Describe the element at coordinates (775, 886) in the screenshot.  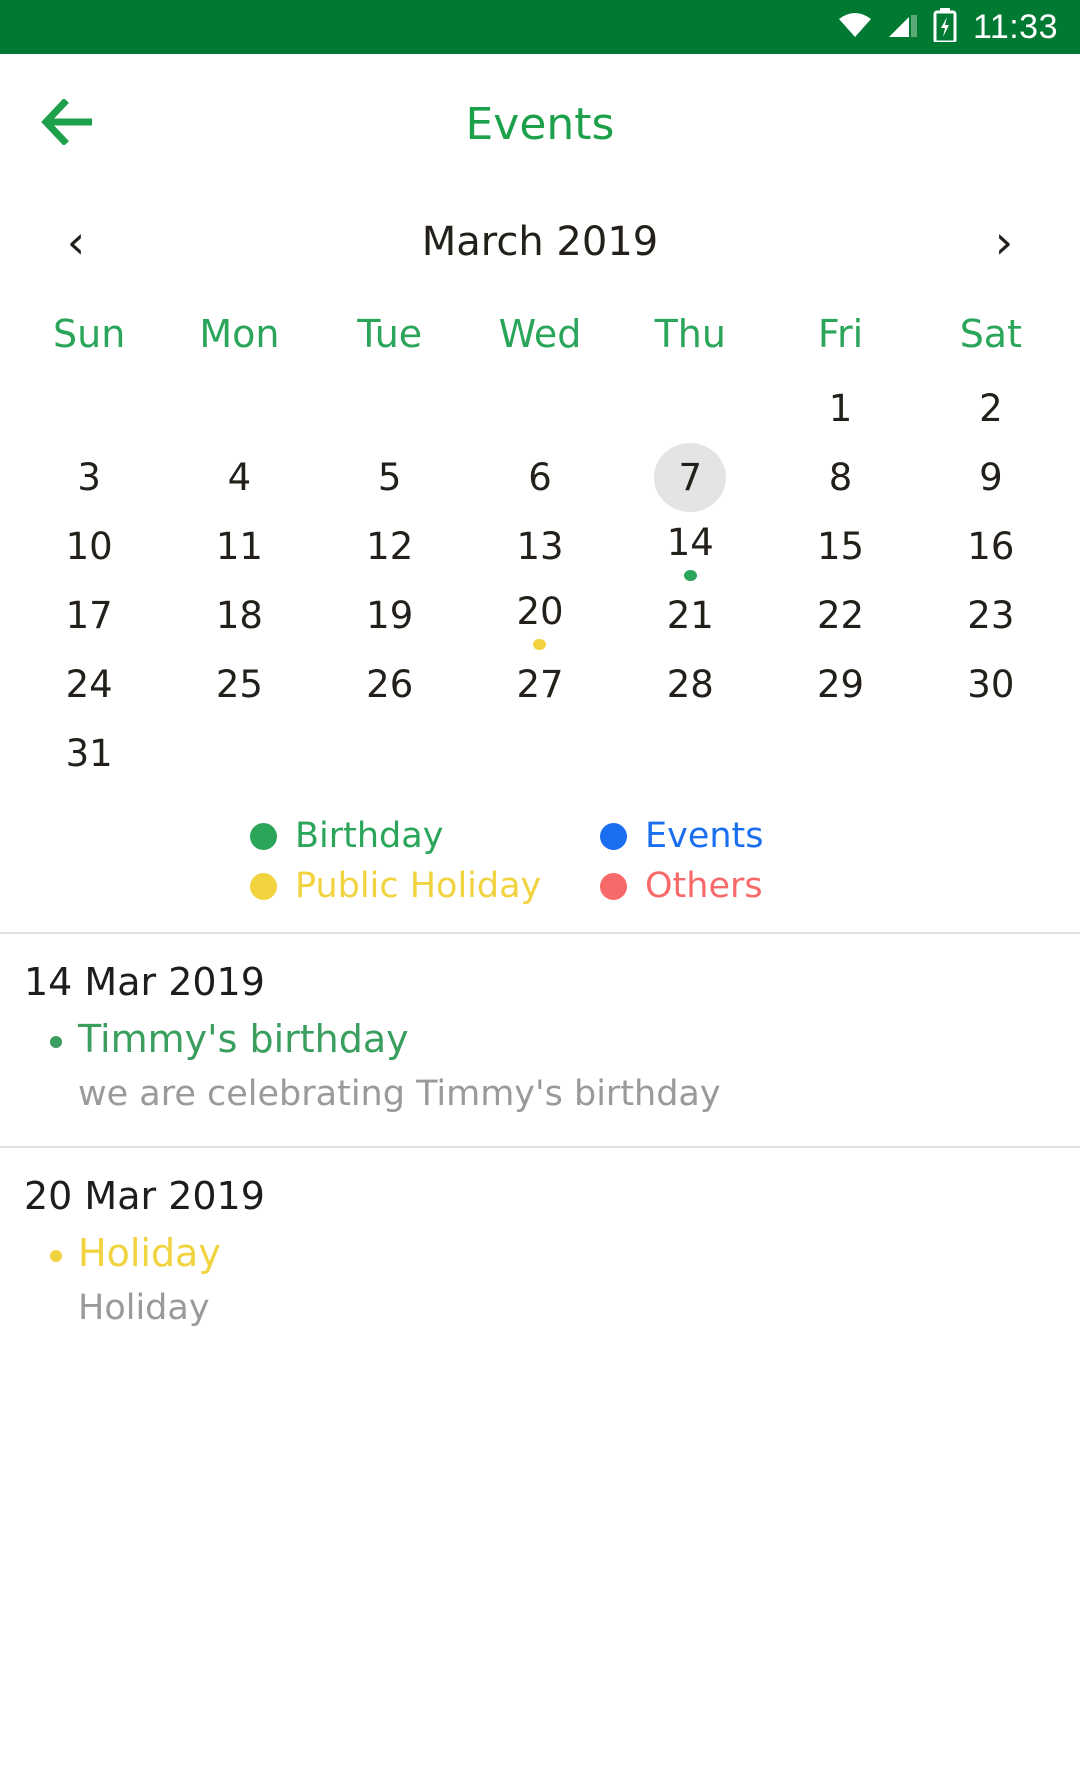
I see `legend-item-others: Others` at that location.